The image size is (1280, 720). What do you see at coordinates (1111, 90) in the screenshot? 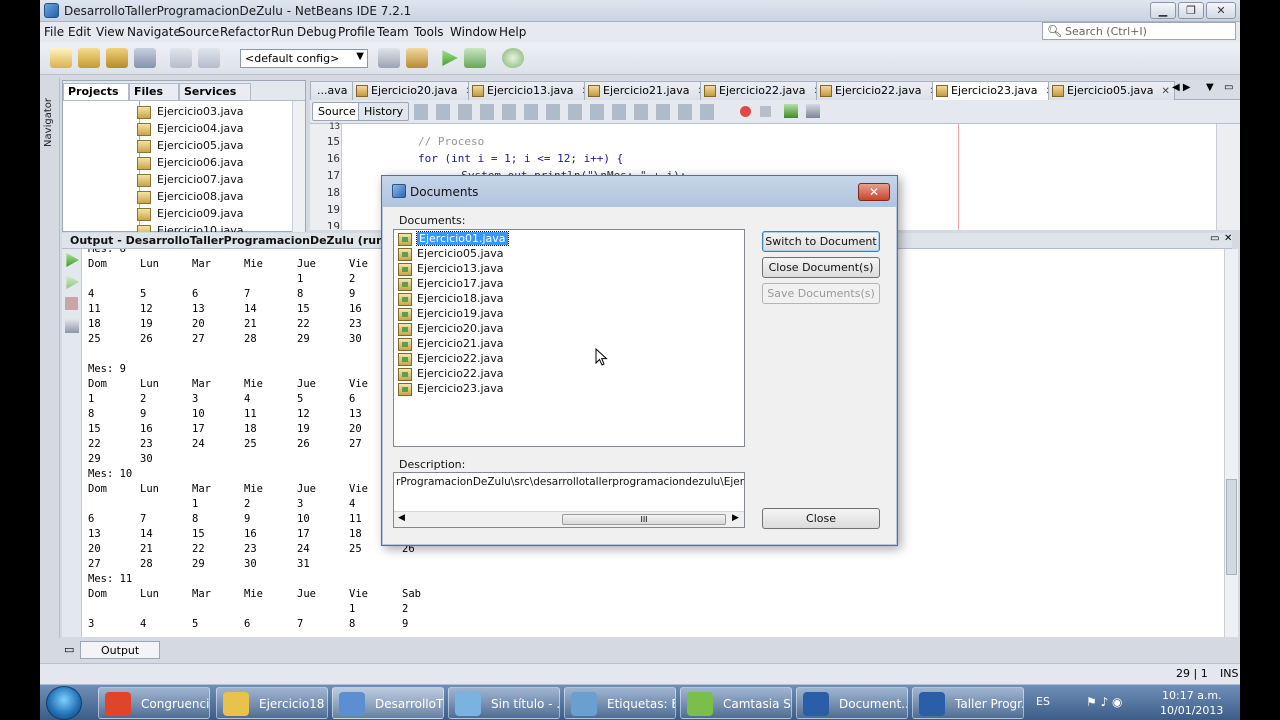
I see `editor-tab: Ejercicio05.java ✕` at bounding box center [1111, 90].